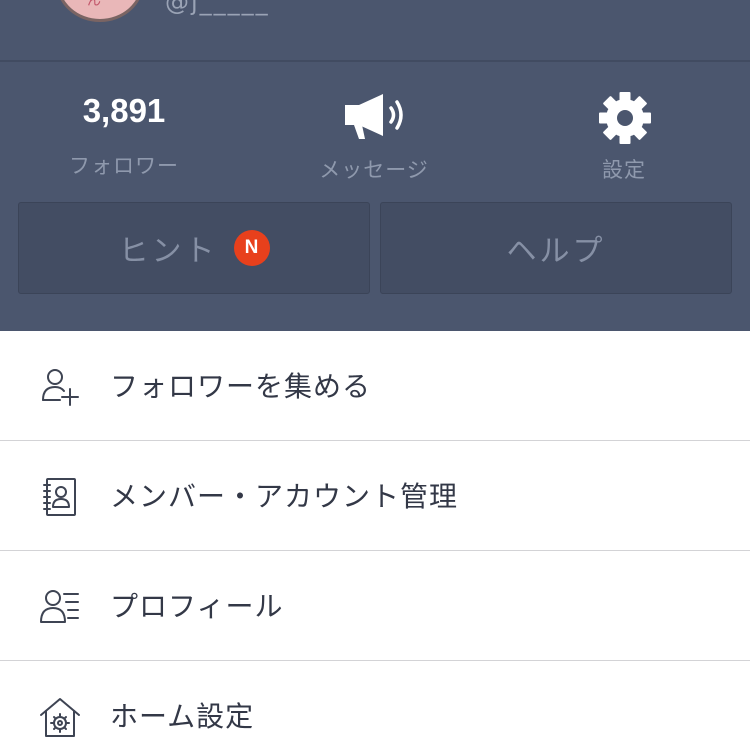  I want to click on settings-label: 設定, so click(624, 170).